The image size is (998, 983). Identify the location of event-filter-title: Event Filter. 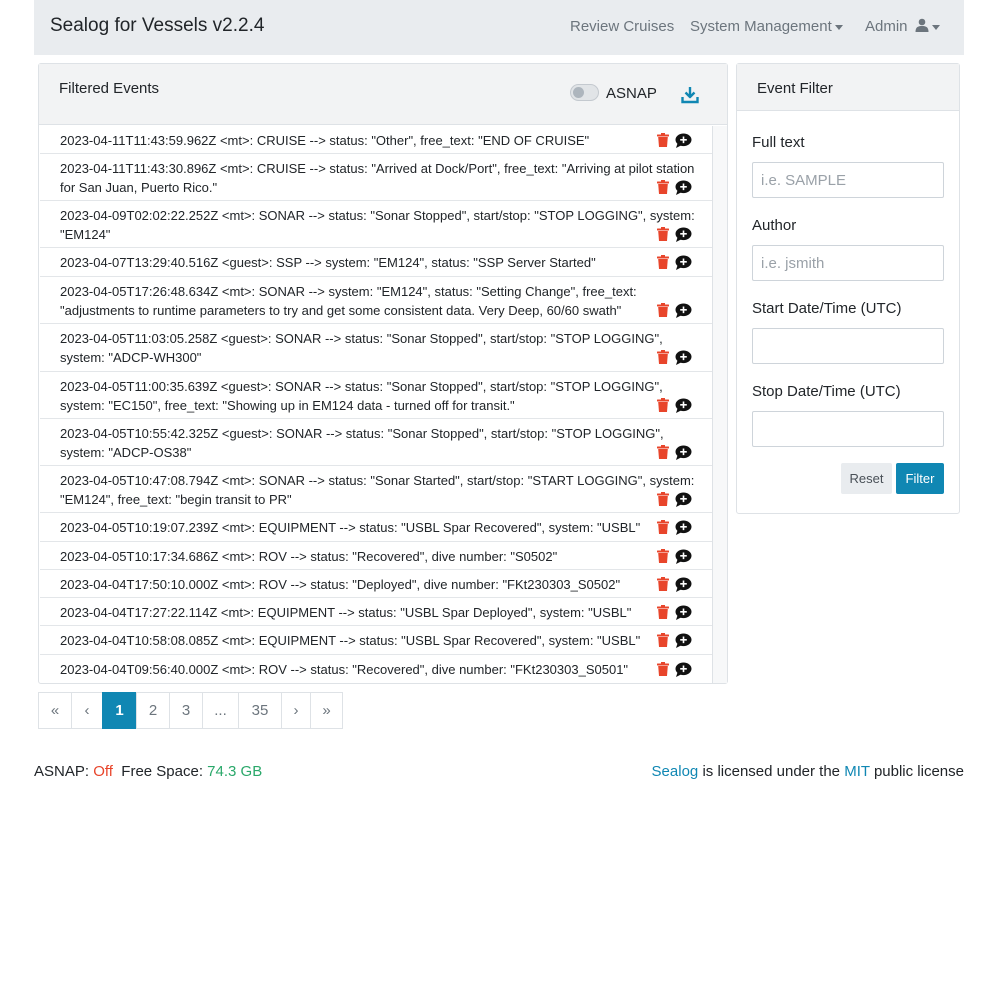
(795, 88).